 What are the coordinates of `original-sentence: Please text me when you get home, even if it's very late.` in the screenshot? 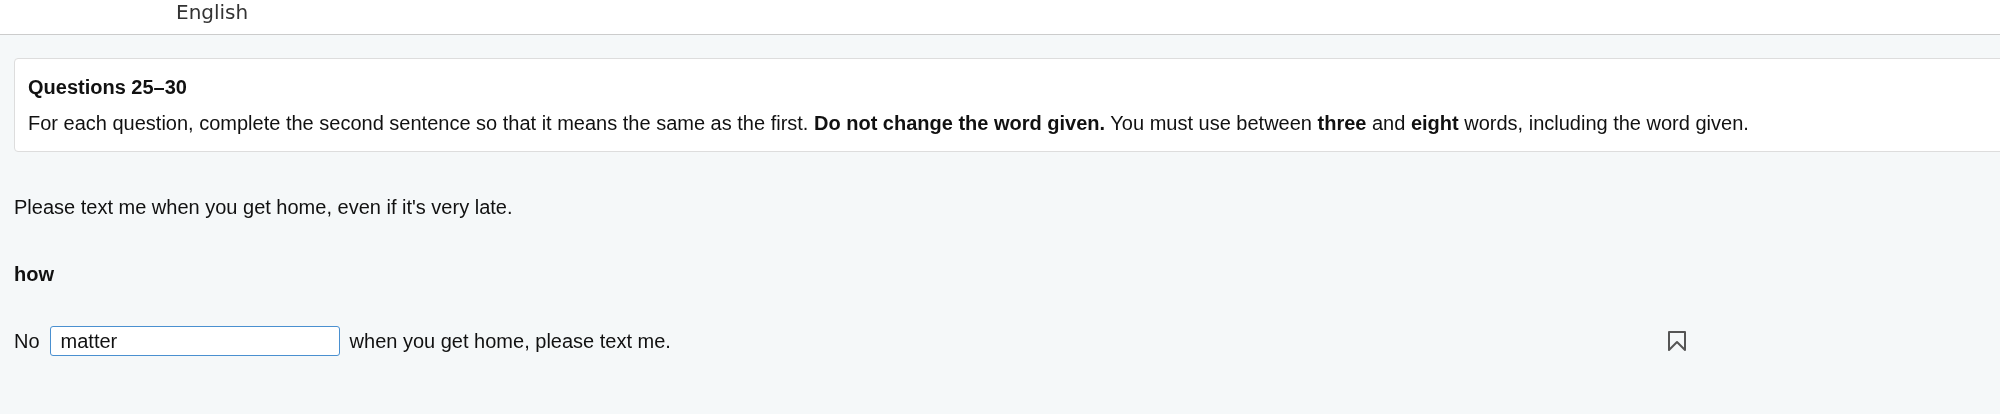 It's located at (264, 207).